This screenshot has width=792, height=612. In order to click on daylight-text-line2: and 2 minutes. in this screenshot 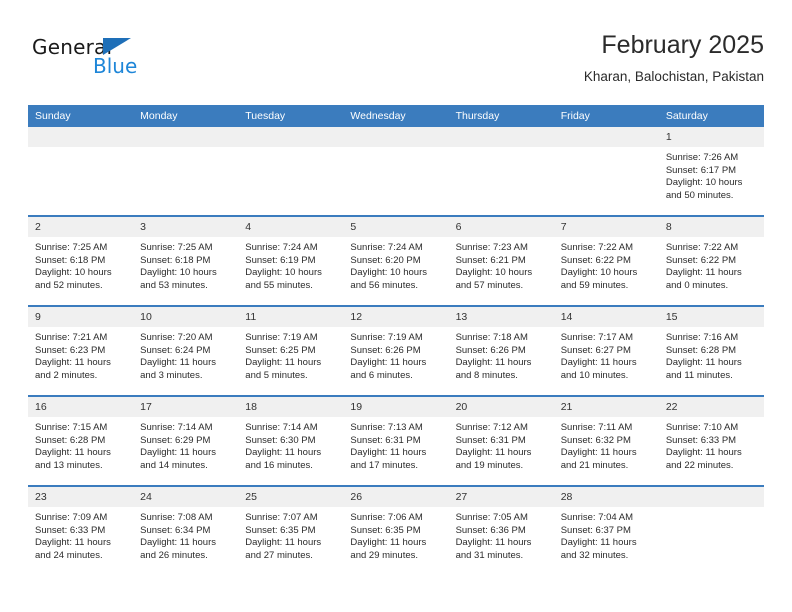, I will do `click(66, 375)`.